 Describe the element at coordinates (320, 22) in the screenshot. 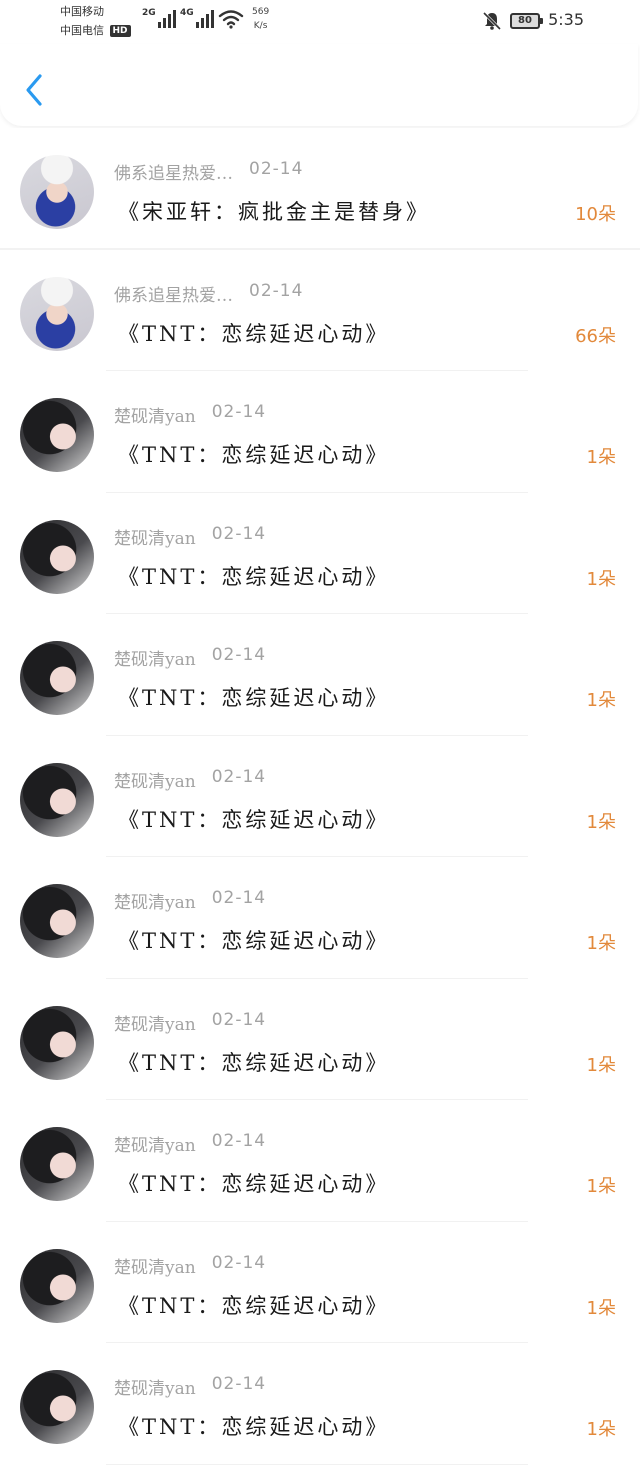

I see `status-bar: 中国移动 中国电信 HD 2G 4G 569 K/s 80 5:35` at that location.